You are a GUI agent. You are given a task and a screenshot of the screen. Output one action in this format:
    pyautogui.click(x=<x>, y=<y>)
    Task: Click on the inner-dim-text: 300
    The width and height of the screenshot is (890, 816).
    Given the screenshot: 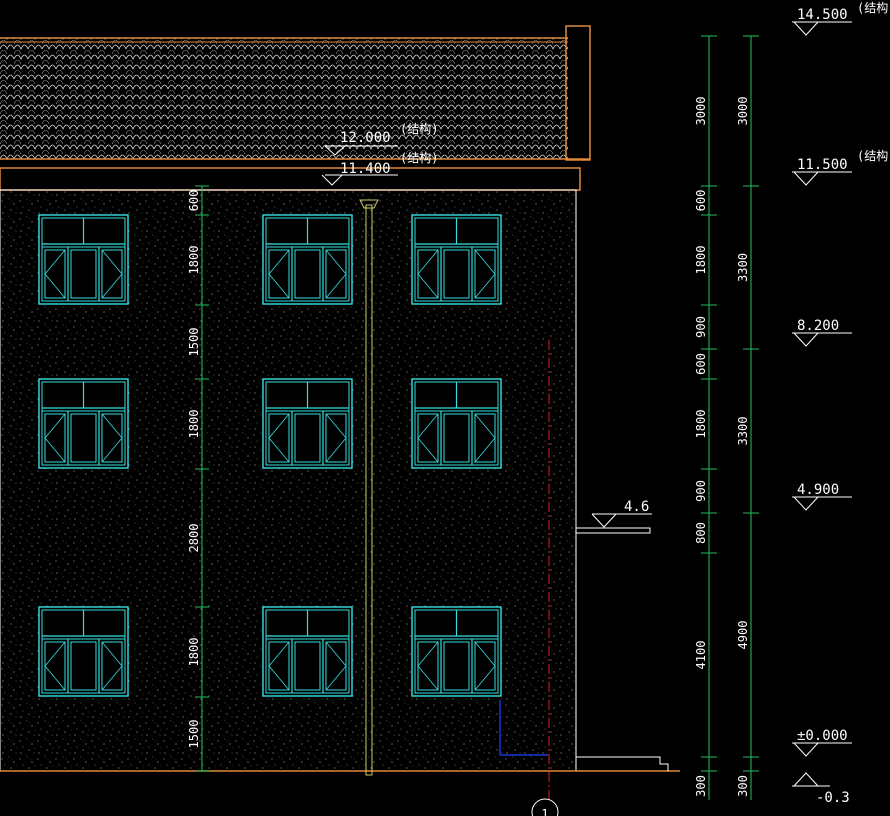 What is the action you would take?
    pyautogui.click(x=701, y=786)
    